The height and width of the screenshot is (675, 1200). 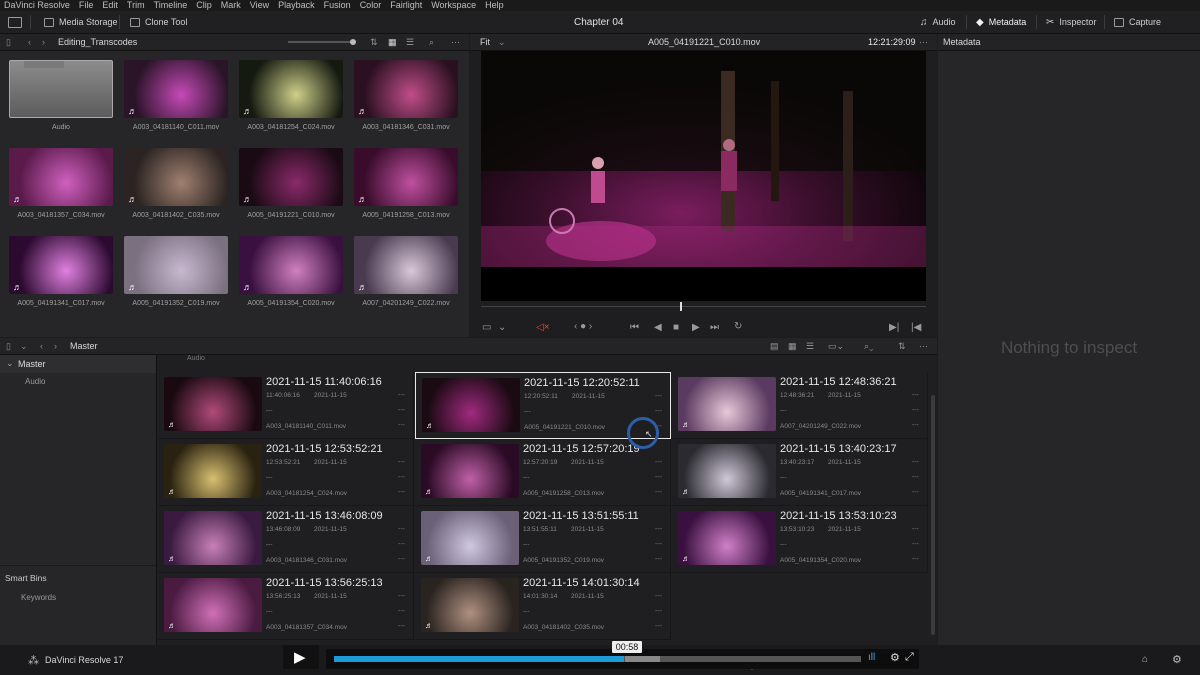 What do you see at coordinates (844, 395) in the screenshot?
I see `clip-date: 2021-11-15` at bounding box center [844, 395].